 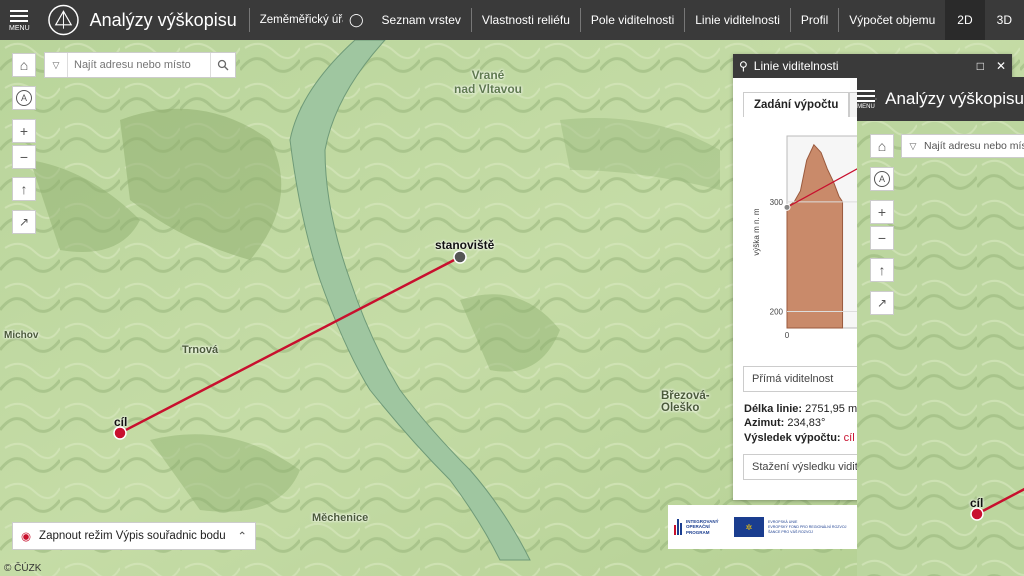 I want to click on menu-button: MENU, so click(x=19, y=20).